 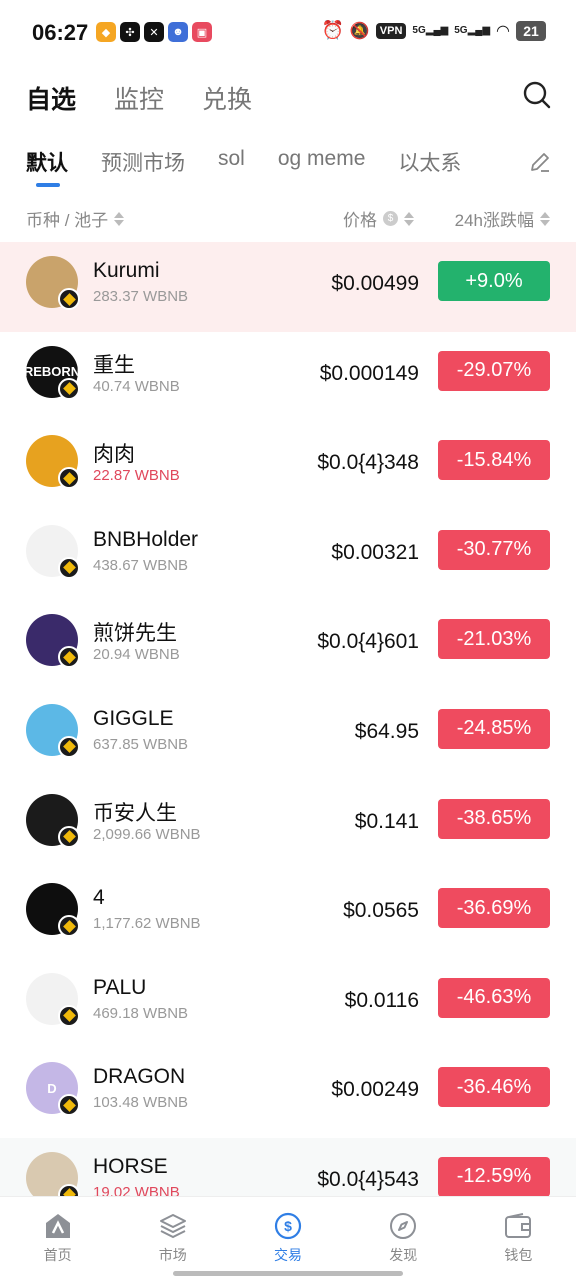 I want to click on nav-trade: $ 交易, so click(x=287, y=1238).